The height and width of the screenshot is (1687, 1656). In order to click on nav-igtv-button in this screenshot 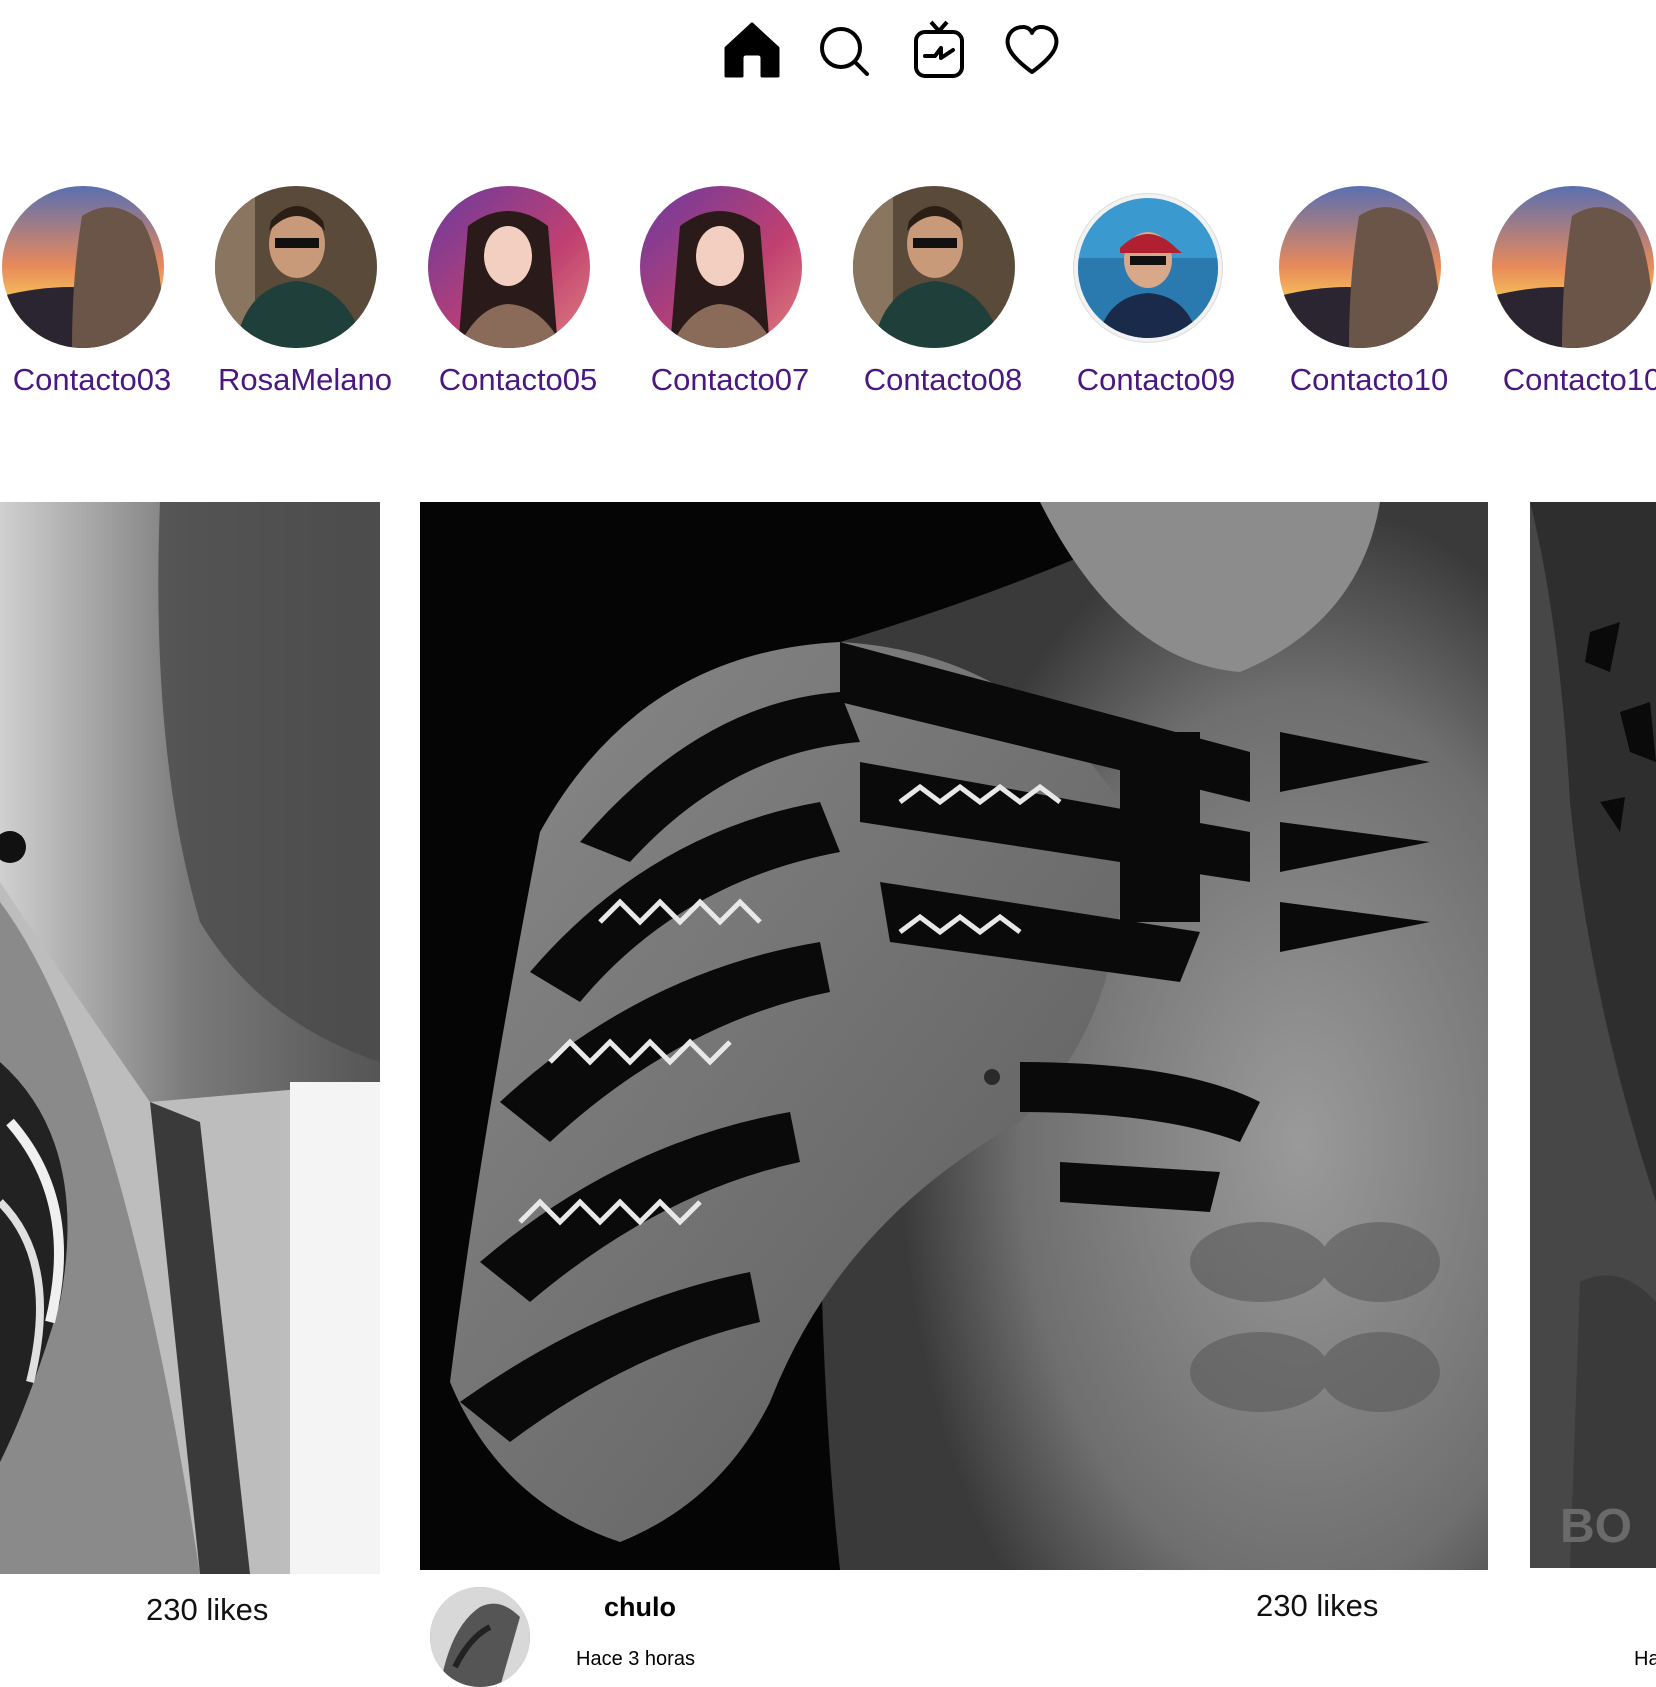, I will do `click(939, 50)`.